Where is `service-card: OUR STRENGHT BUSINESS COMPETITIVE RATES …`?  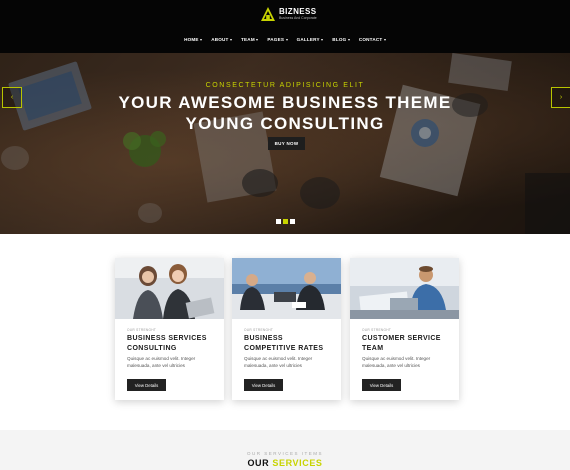 service-card: OUR STRENGHT BUSINESS COMPETITIVE RATES … is located at coordinates (286, 329).